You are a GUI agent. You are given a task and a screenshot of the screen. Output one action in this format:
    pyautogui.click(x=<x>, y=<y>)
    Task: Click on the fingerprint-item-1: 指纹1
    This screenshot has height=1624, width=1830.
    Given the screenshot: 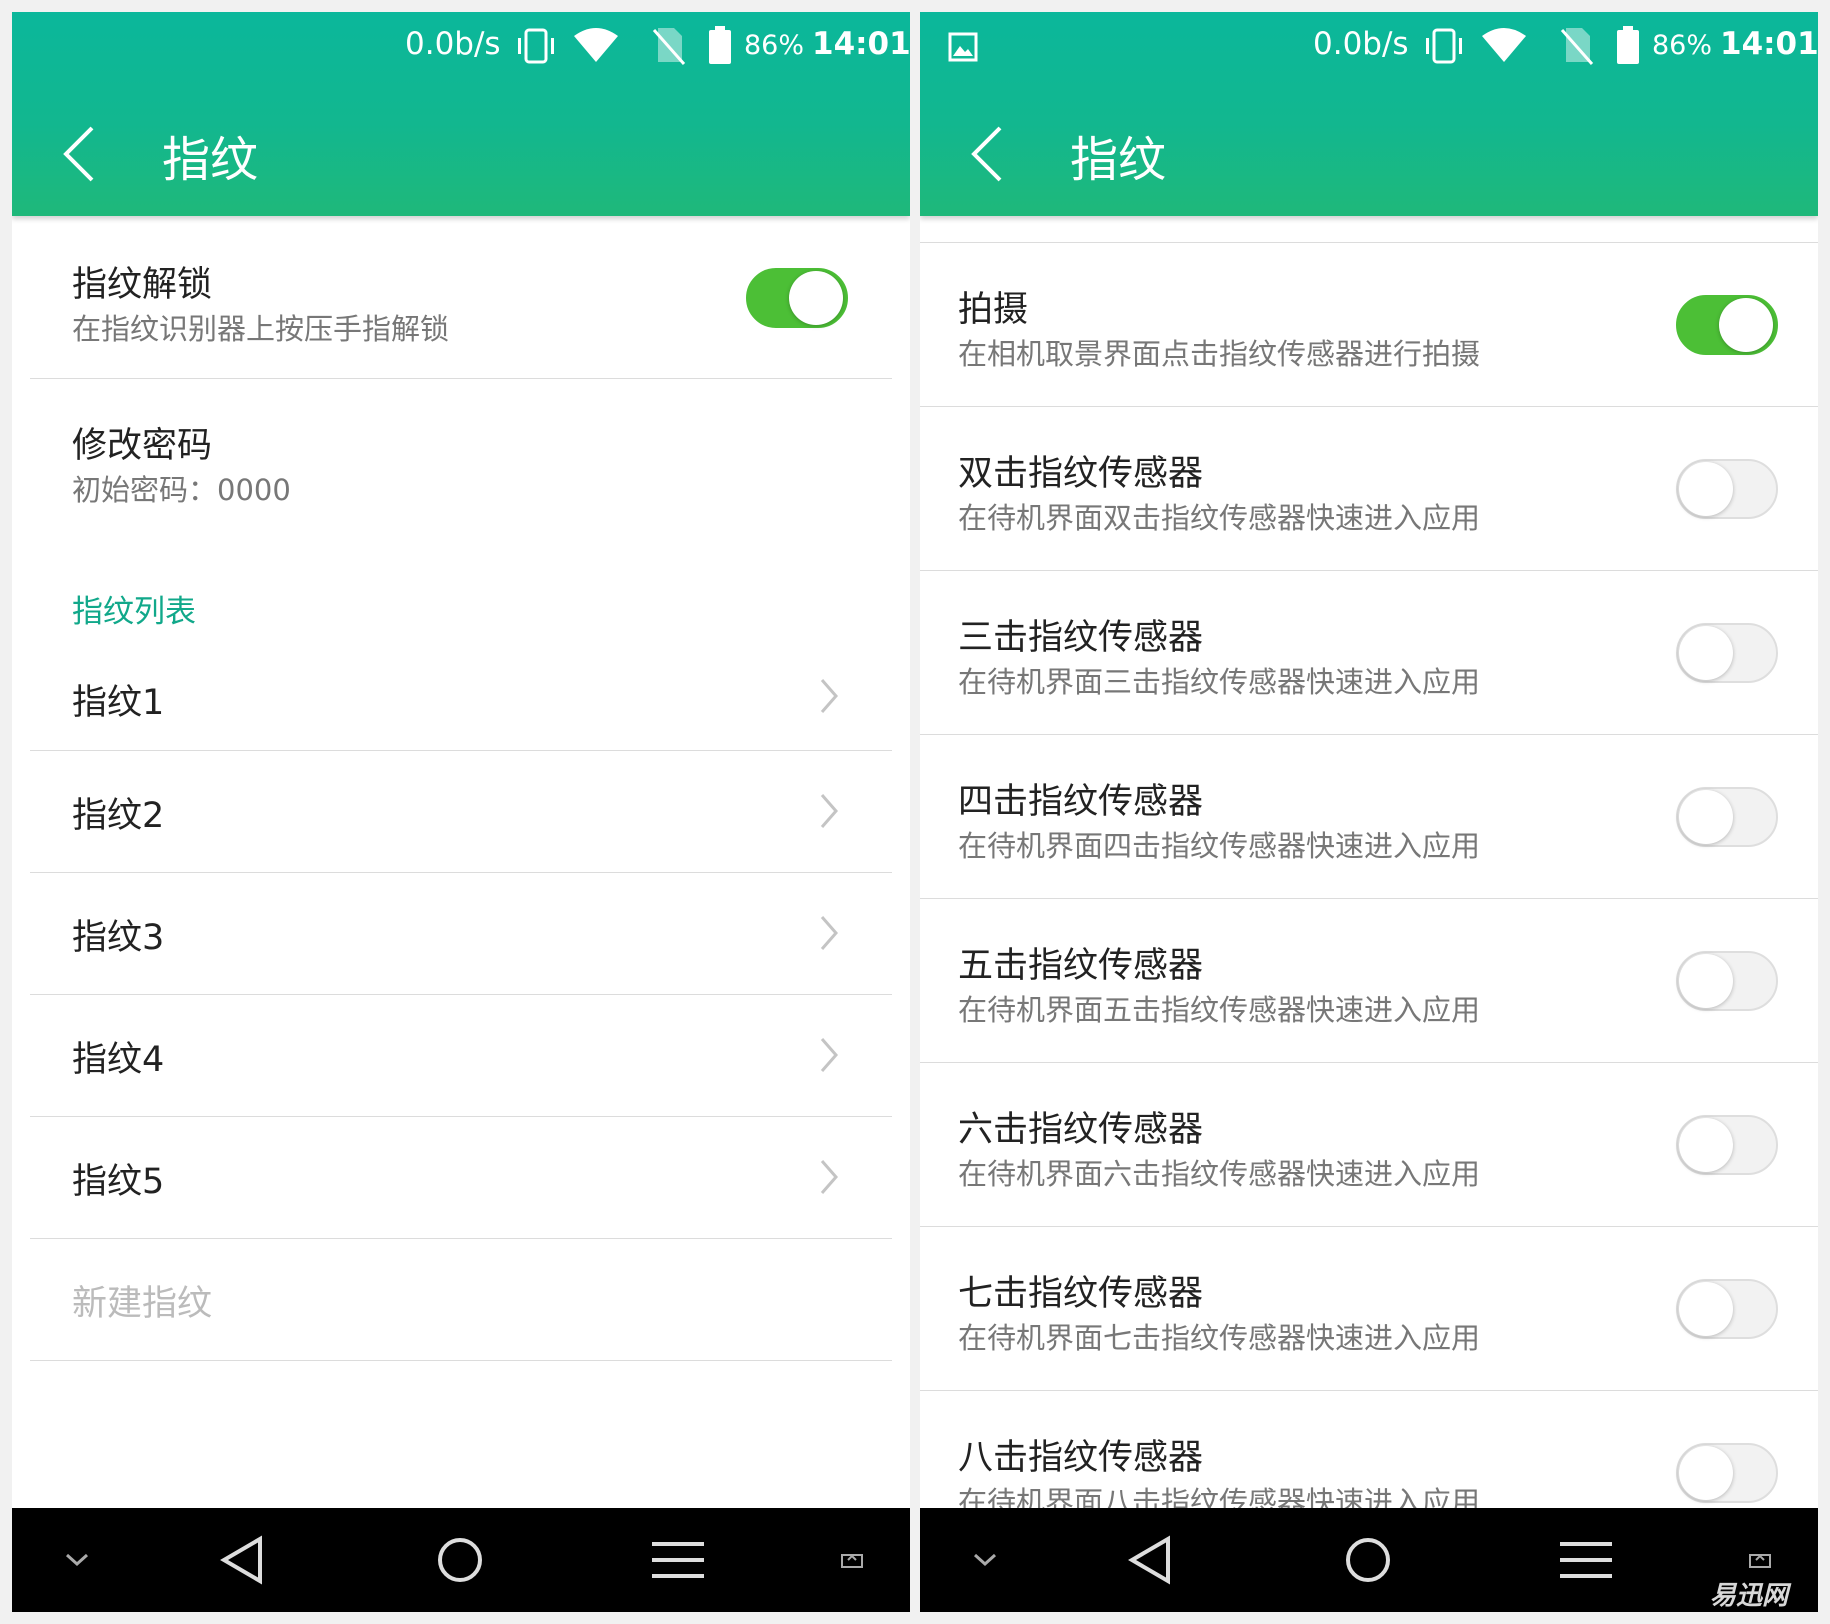 What is the action you would take?
    pyautogui.click(x=461, y=688)
    